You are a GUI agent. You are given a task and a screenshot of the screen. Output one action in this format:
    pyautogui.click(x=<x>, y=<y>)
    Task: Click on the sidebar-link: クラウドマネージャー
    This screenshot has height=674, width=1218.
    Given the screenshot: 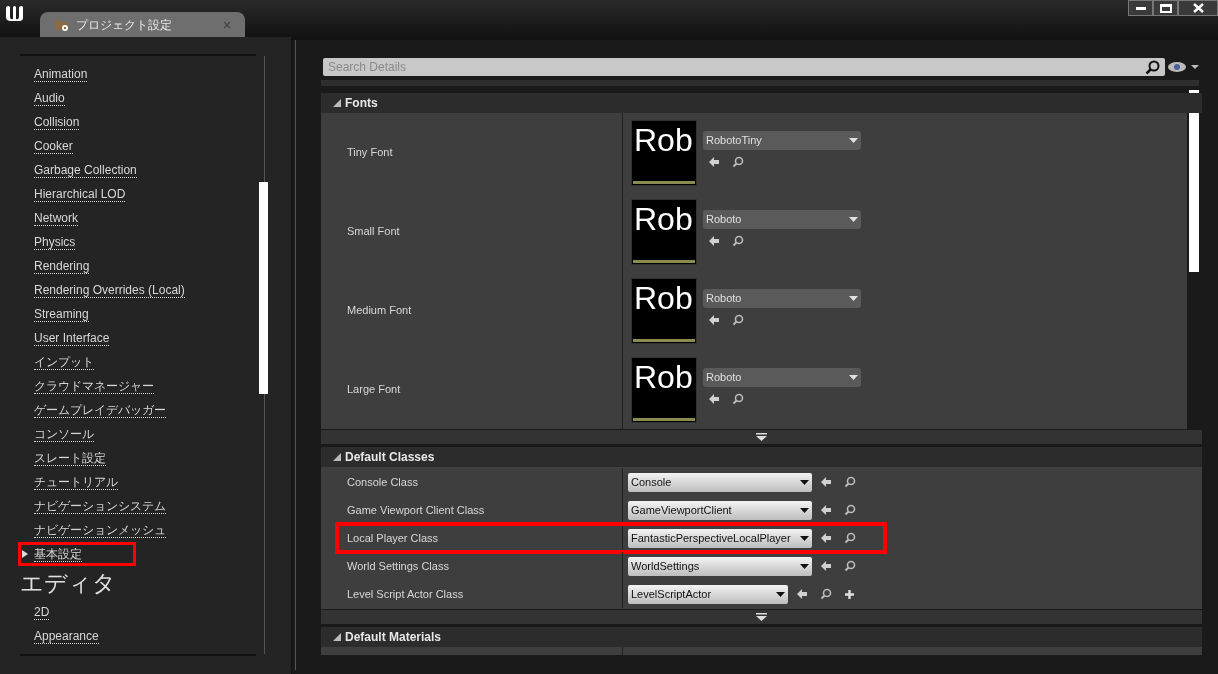 What is the action you would take?
    pyautogui.click(x=94, y=386)
    